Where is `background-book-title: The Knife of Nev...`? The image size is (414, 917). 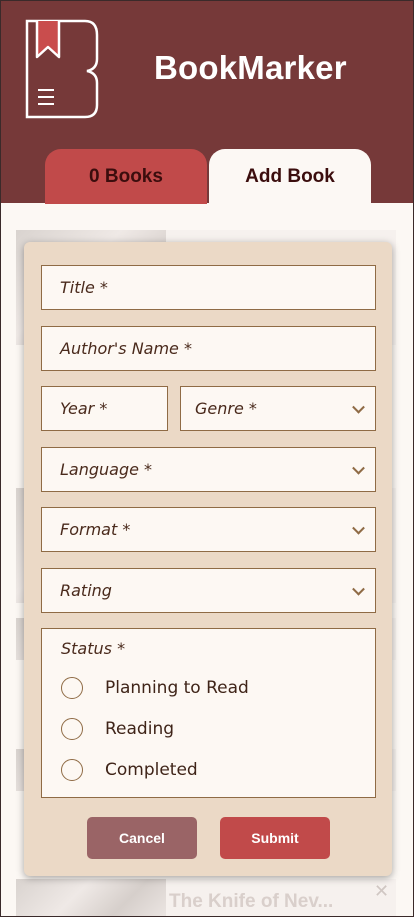
background-book-title: The Knife of Nev... is located at coordinates (251, 901).